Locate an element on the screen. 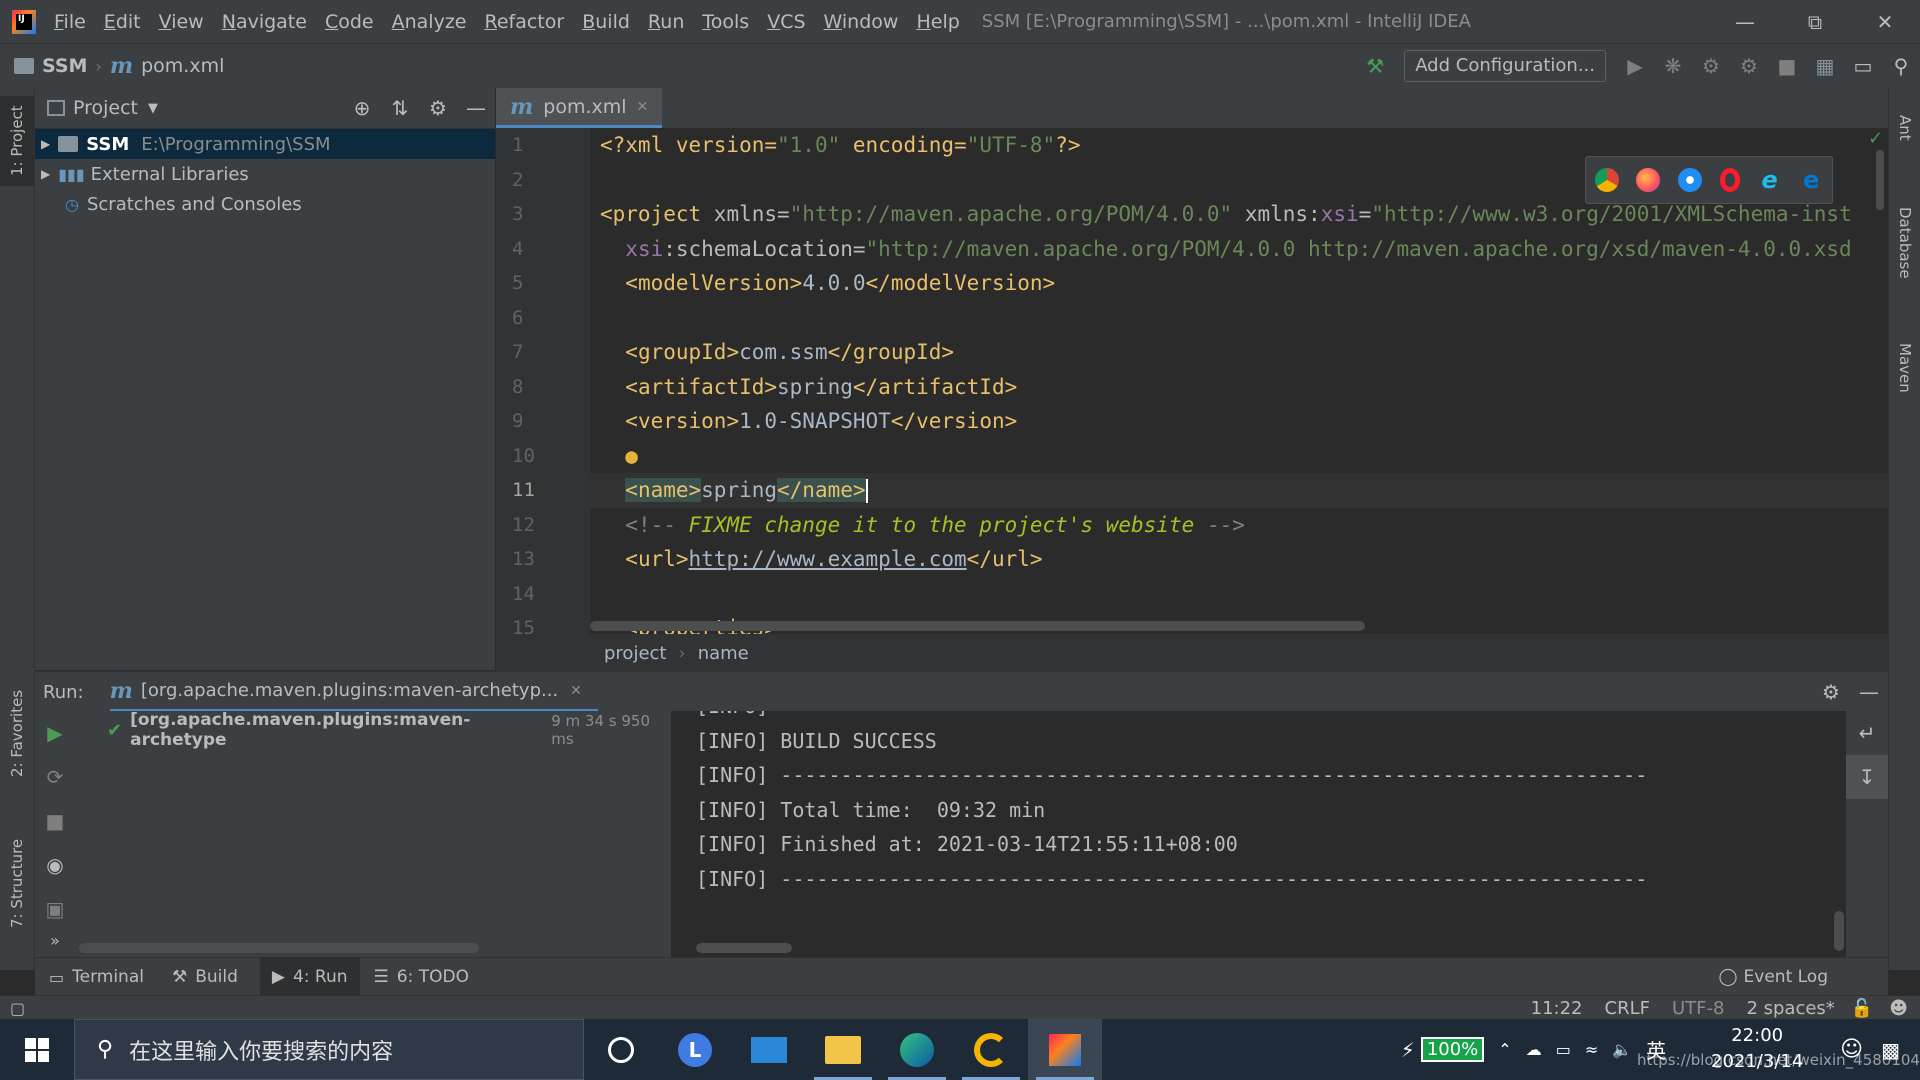 This screenshot has width=1920, height=1080. event-log-tab: ◯ Event Log is located at coordinates (1774, 977).